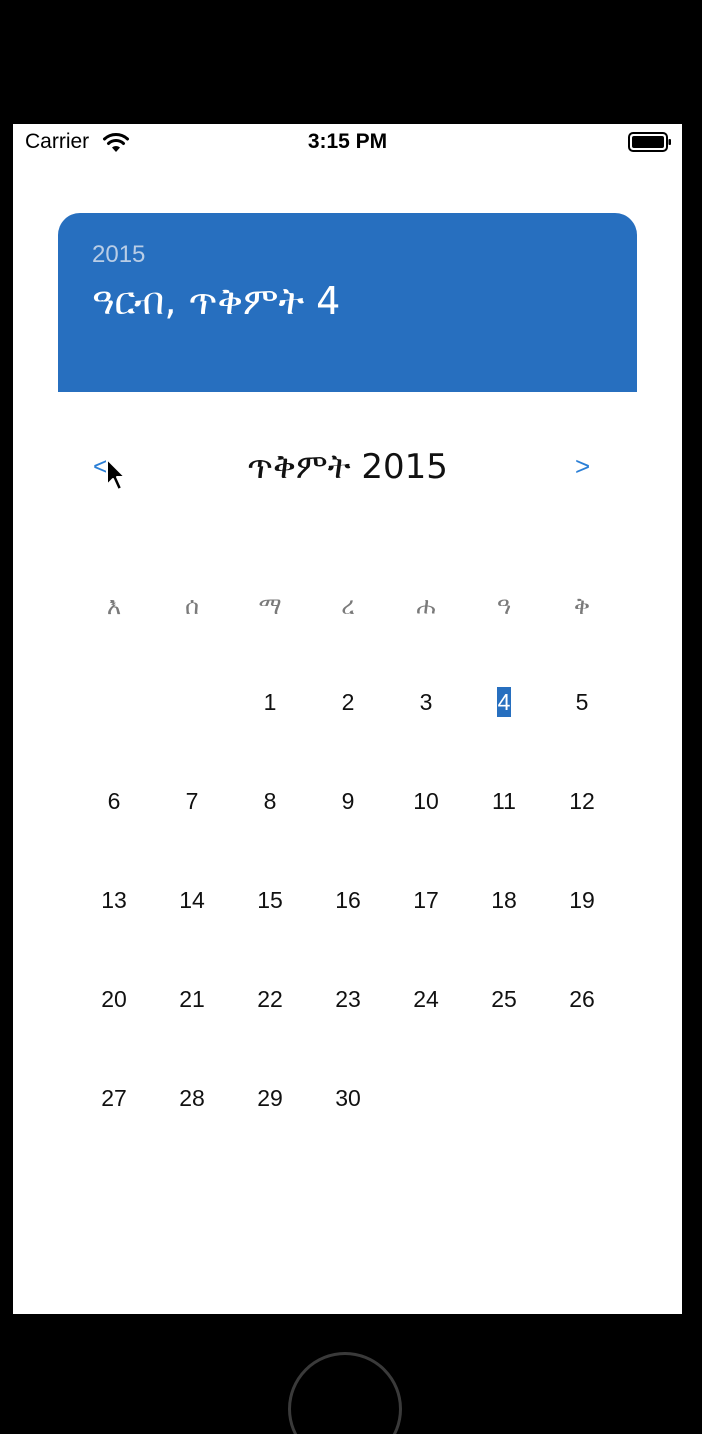  What do you see at coordinates (426, 835) in the screenshot?
I see `day-cell: 10` at bounding box center [426, 835].